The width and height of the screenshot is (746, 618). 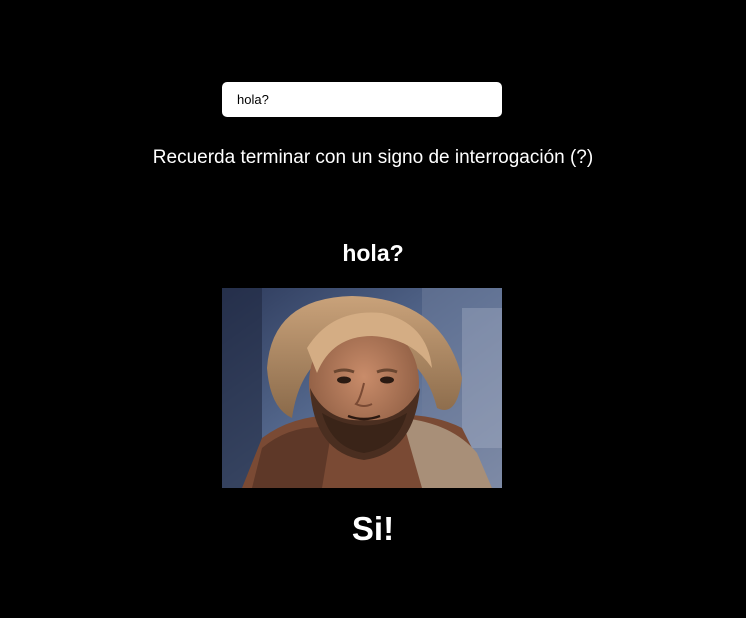 I want to click on reaction-gif-image, so click(x=362, y=388).